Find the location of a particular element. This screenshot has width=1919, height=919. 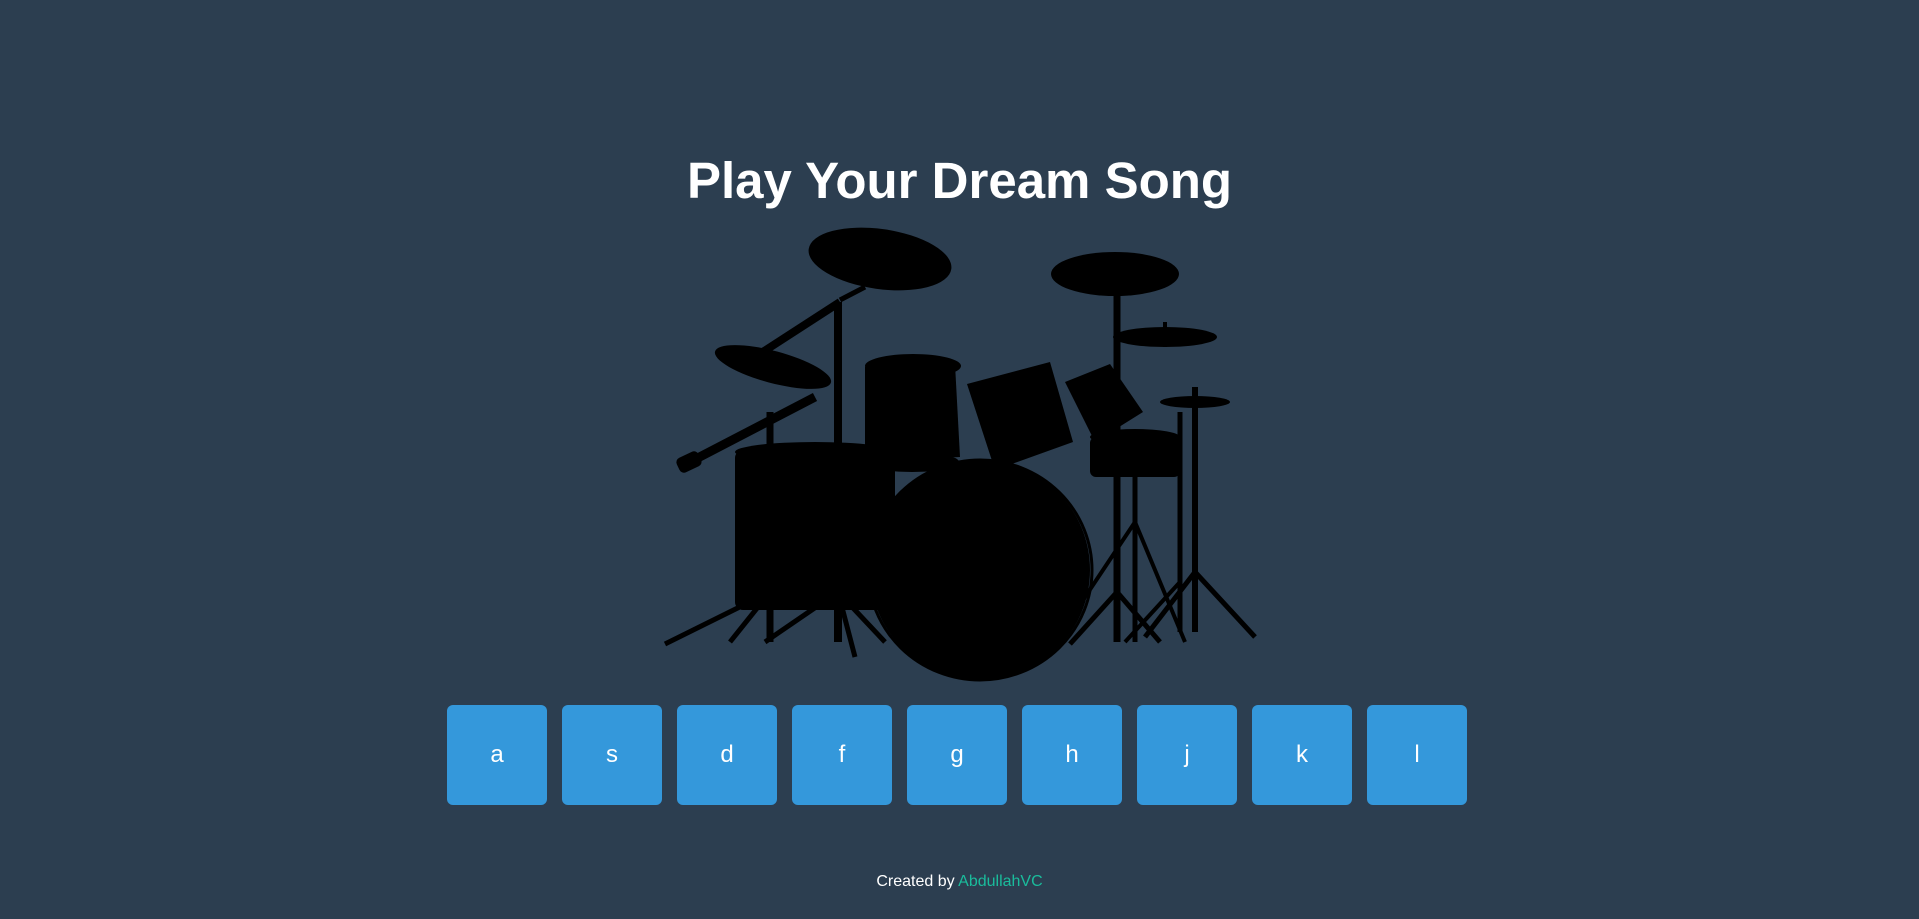

footer: Created by AbdullahVC is located at coordinates (959, 882).